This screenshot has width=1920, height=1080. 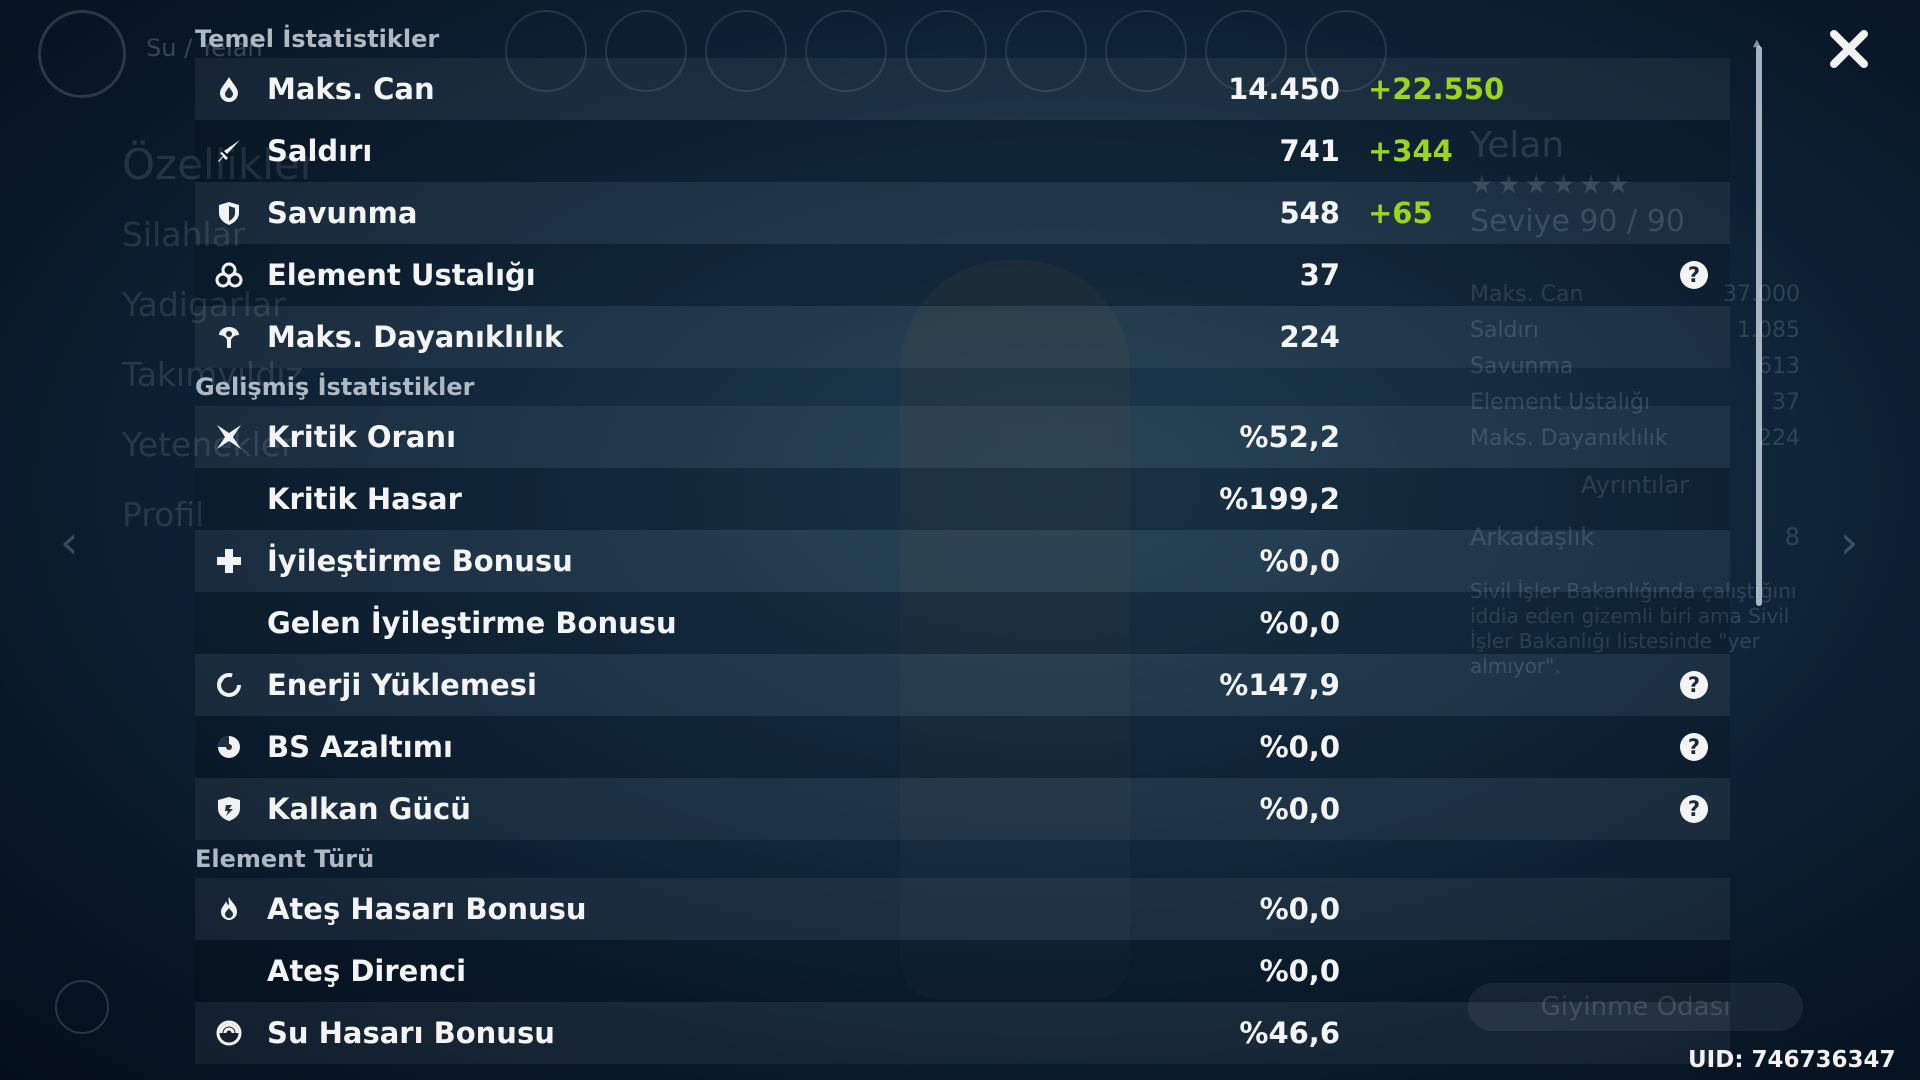 What do you see at coordinates (342, 213) in the screenshot?
I see `stat-label: Savunma` at bounding box center [342, 213].